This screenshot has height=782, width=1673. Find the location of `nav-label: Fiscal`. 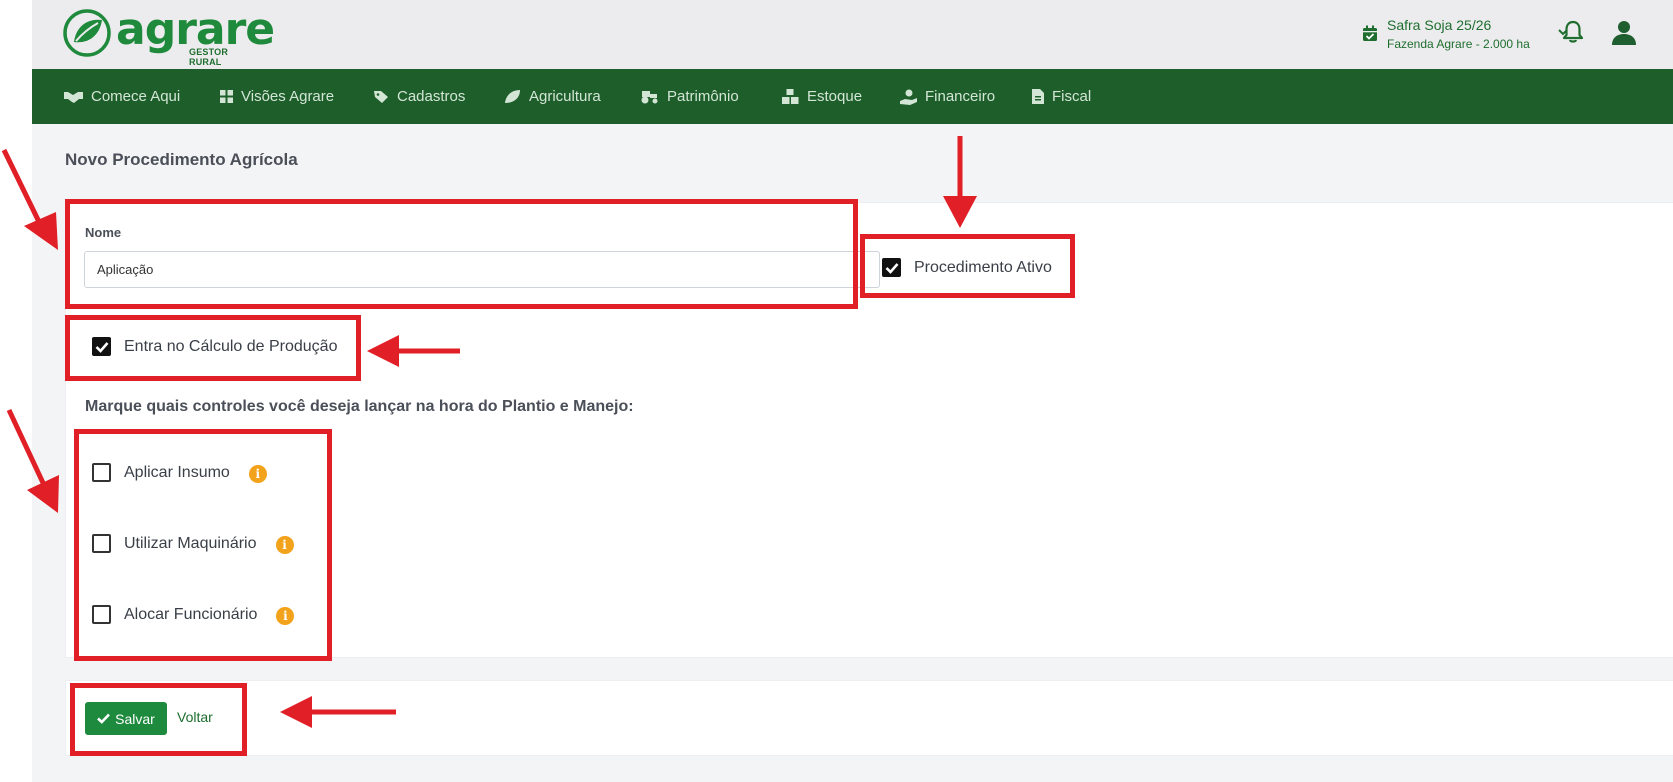

nav-label: Fiscal is located at coordinates (1072, 96).